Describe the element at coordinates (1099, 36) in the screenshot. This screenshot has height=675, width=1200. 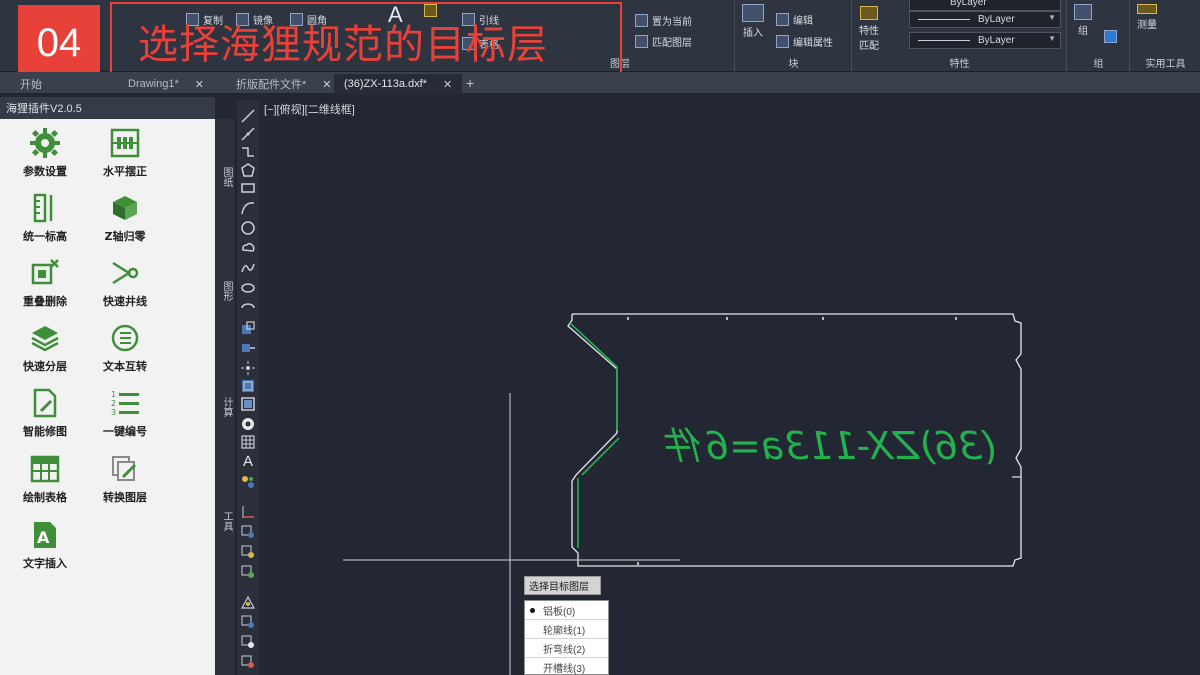
I see `ribbon-panel-group: 组 组` at that location.